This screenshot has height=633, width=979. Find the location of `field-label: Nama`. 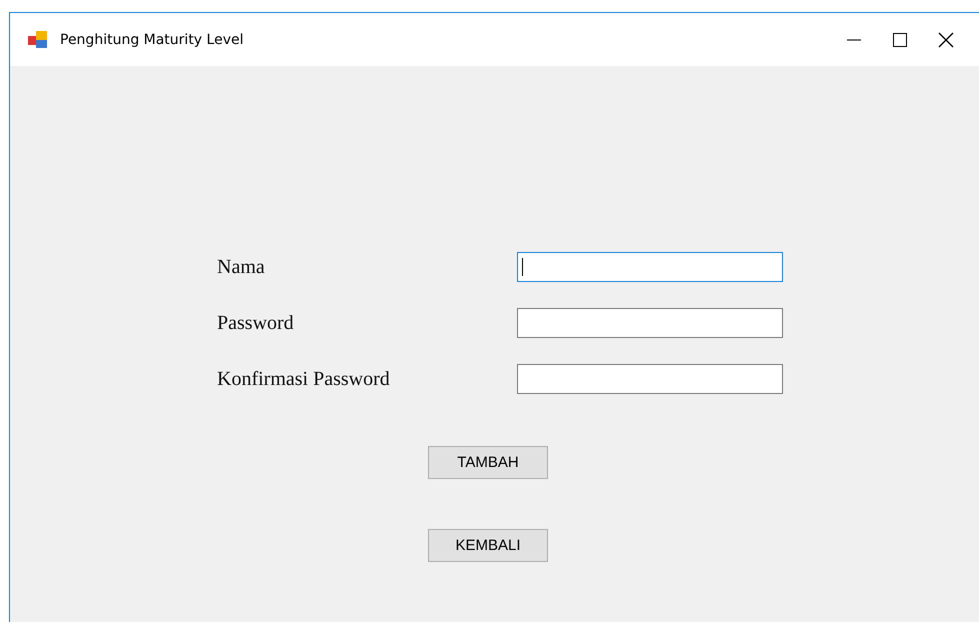

field-label: Nama is located at coordinates (241, 267).